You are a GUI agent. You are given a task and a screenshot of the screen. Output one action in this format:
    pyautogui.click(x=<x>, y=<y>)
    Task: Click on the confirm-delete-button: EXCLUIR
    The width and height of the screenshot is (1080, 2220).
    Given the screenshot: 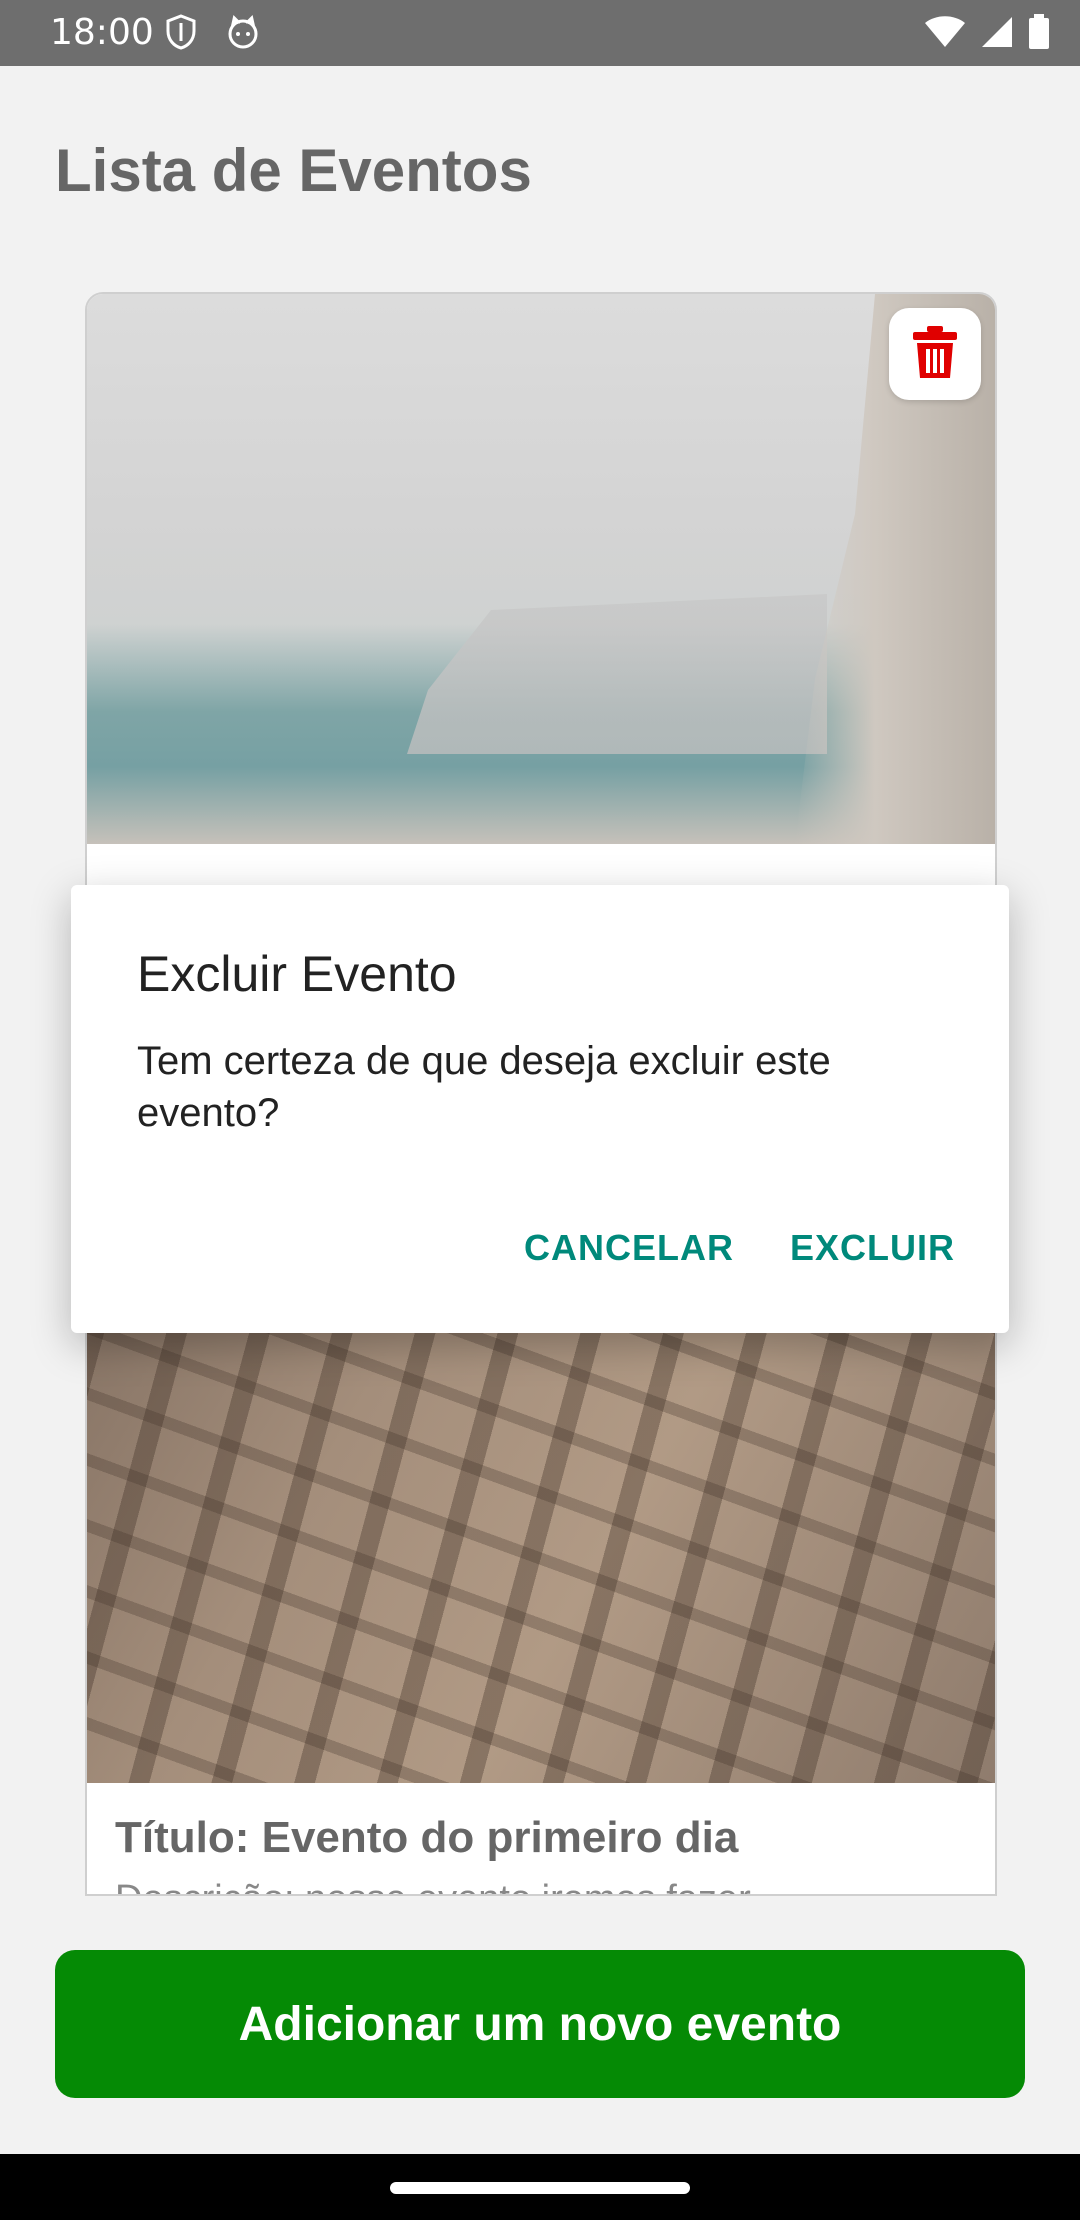 What is the action you would take?
    pyautogui.click(x=872, y=1248)
    